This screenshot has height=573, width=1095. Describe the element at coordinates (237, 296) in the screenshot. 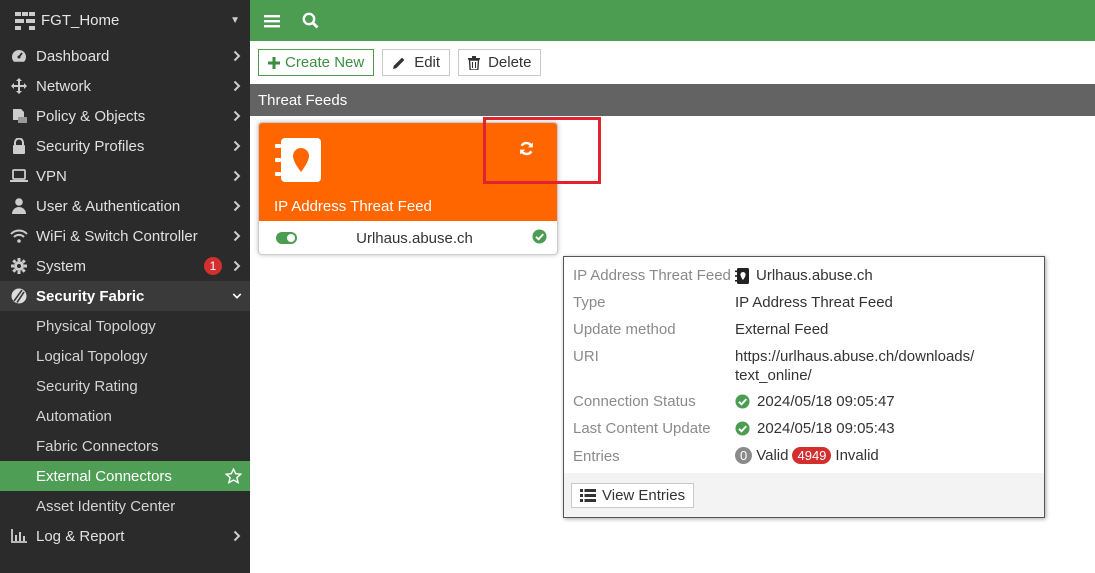

I see `chevron-down-icon` at that location.